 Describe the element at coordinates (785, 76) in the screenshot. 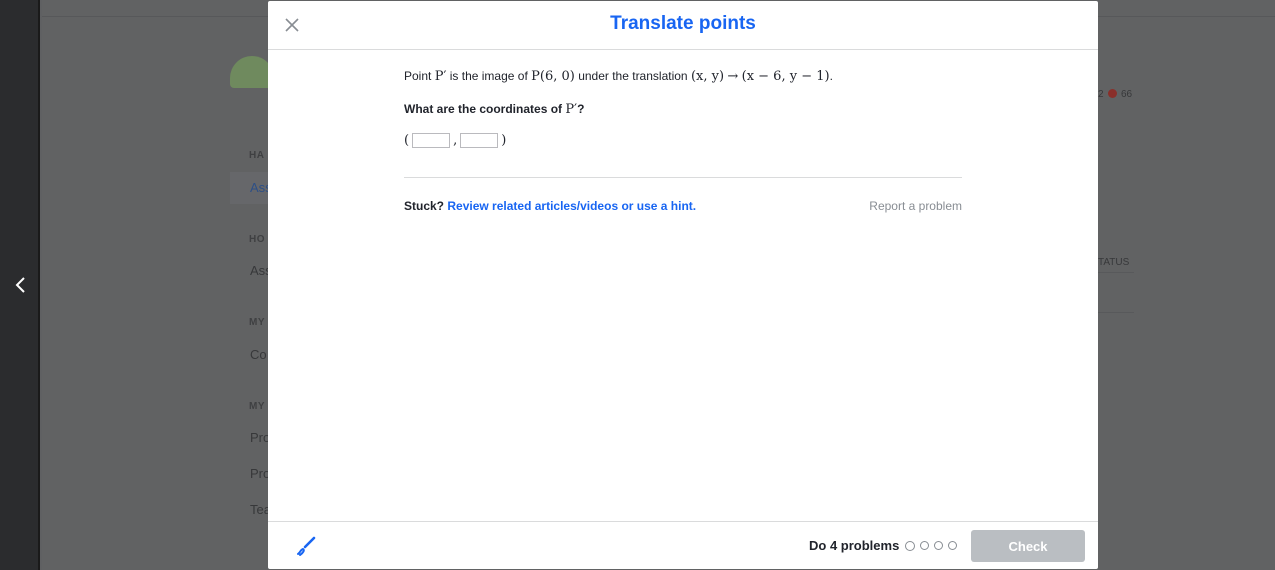

I see `map-to: (x − 6, y − 1)` at that location.